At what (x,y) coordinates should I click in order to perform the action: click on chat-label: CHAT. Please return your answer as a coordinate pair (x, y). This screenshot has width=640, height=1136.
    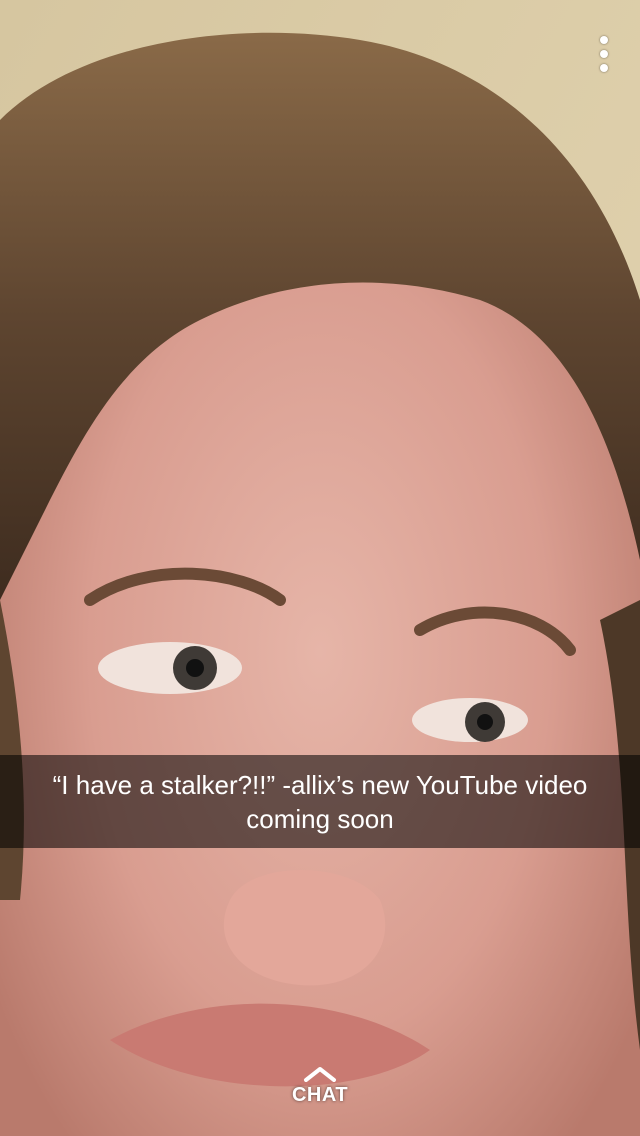
    Looking at the image, I should click on (320, 1095).